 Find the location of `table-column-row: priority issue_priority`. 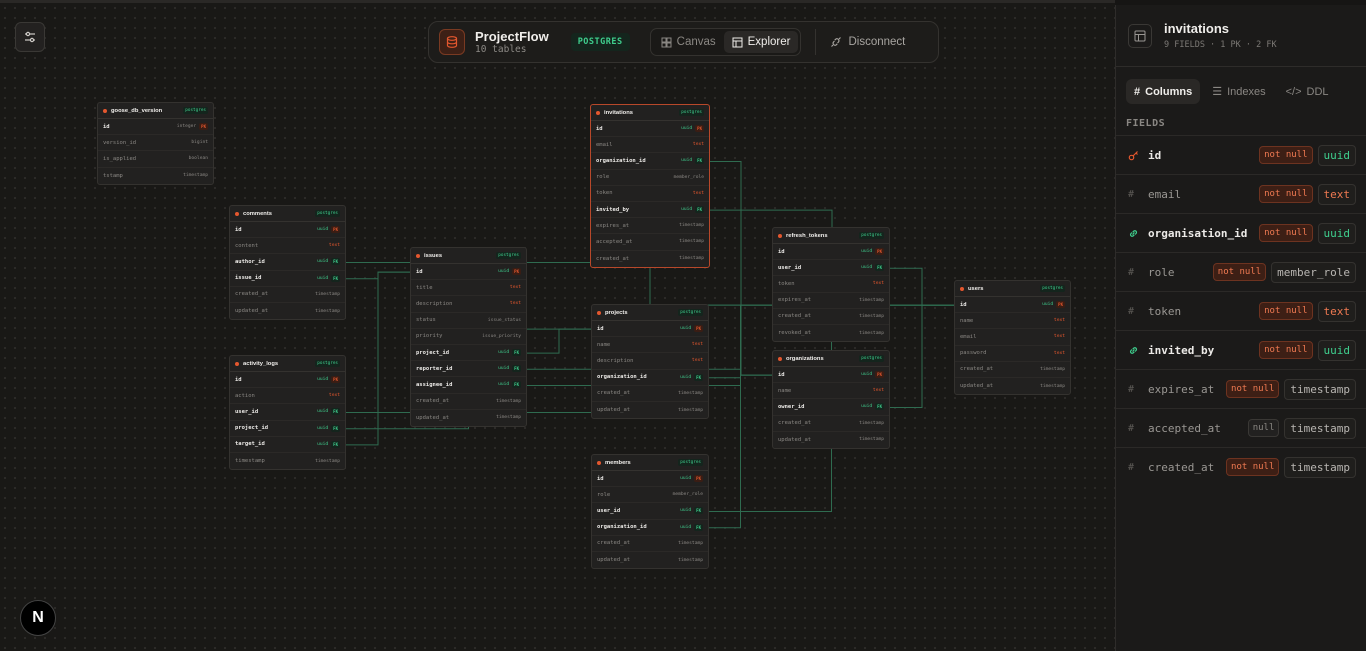

table-column-row: priority issue_priority is located at coordinates (468, 337).